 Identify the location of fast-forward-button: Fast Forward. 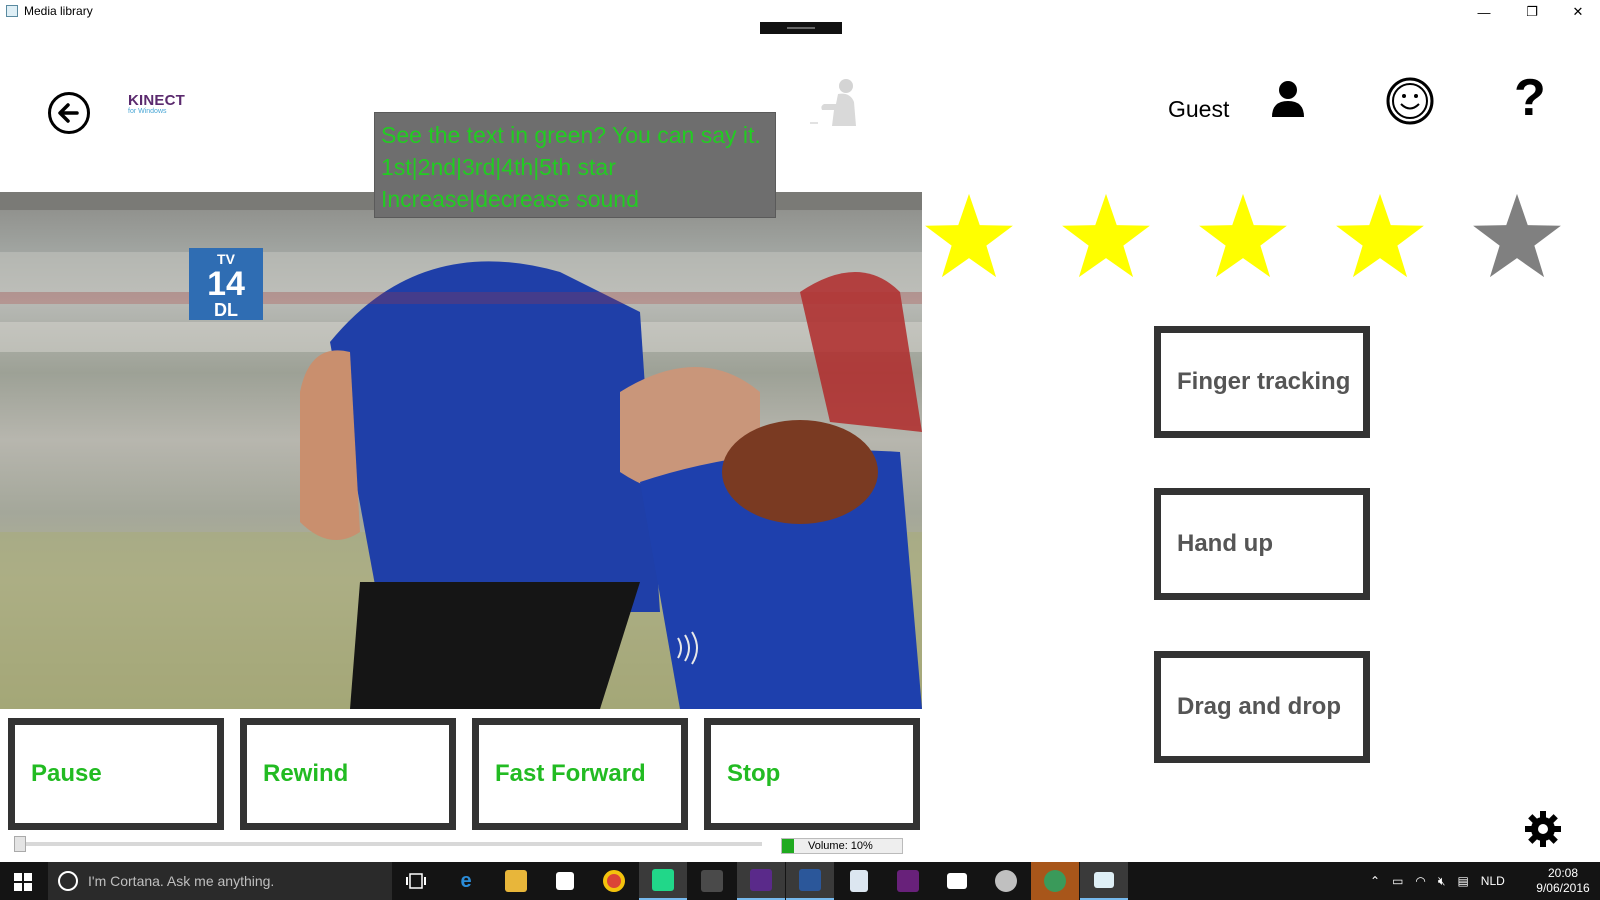
(580, 774).